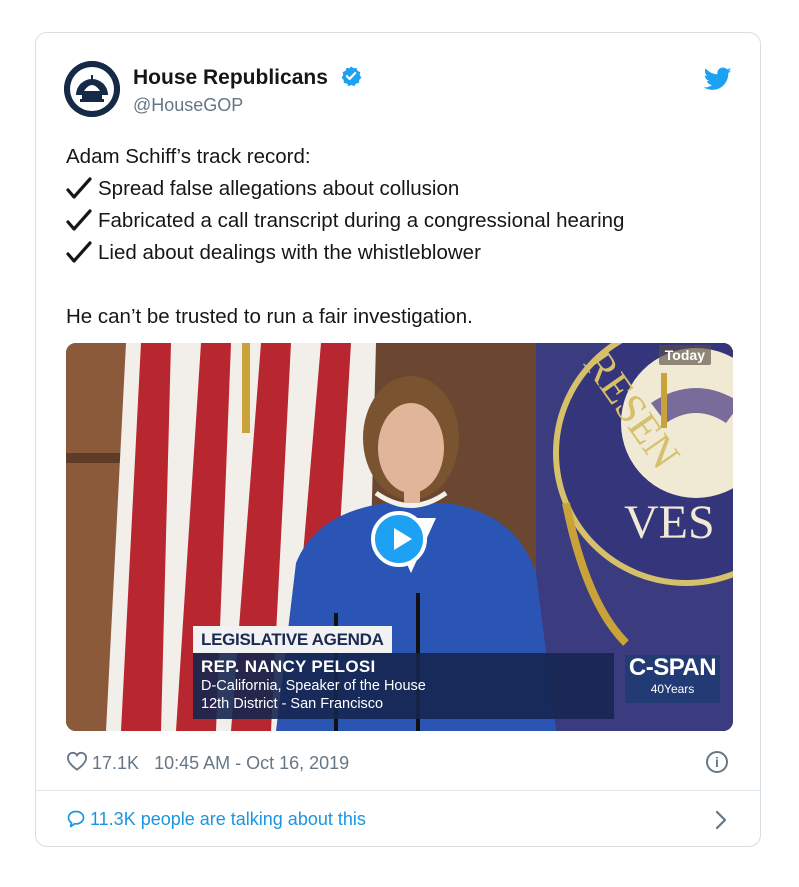 This screenshot has width=799, height=887. I want to click on author-name-text: House Republicans, so click(230, 77).